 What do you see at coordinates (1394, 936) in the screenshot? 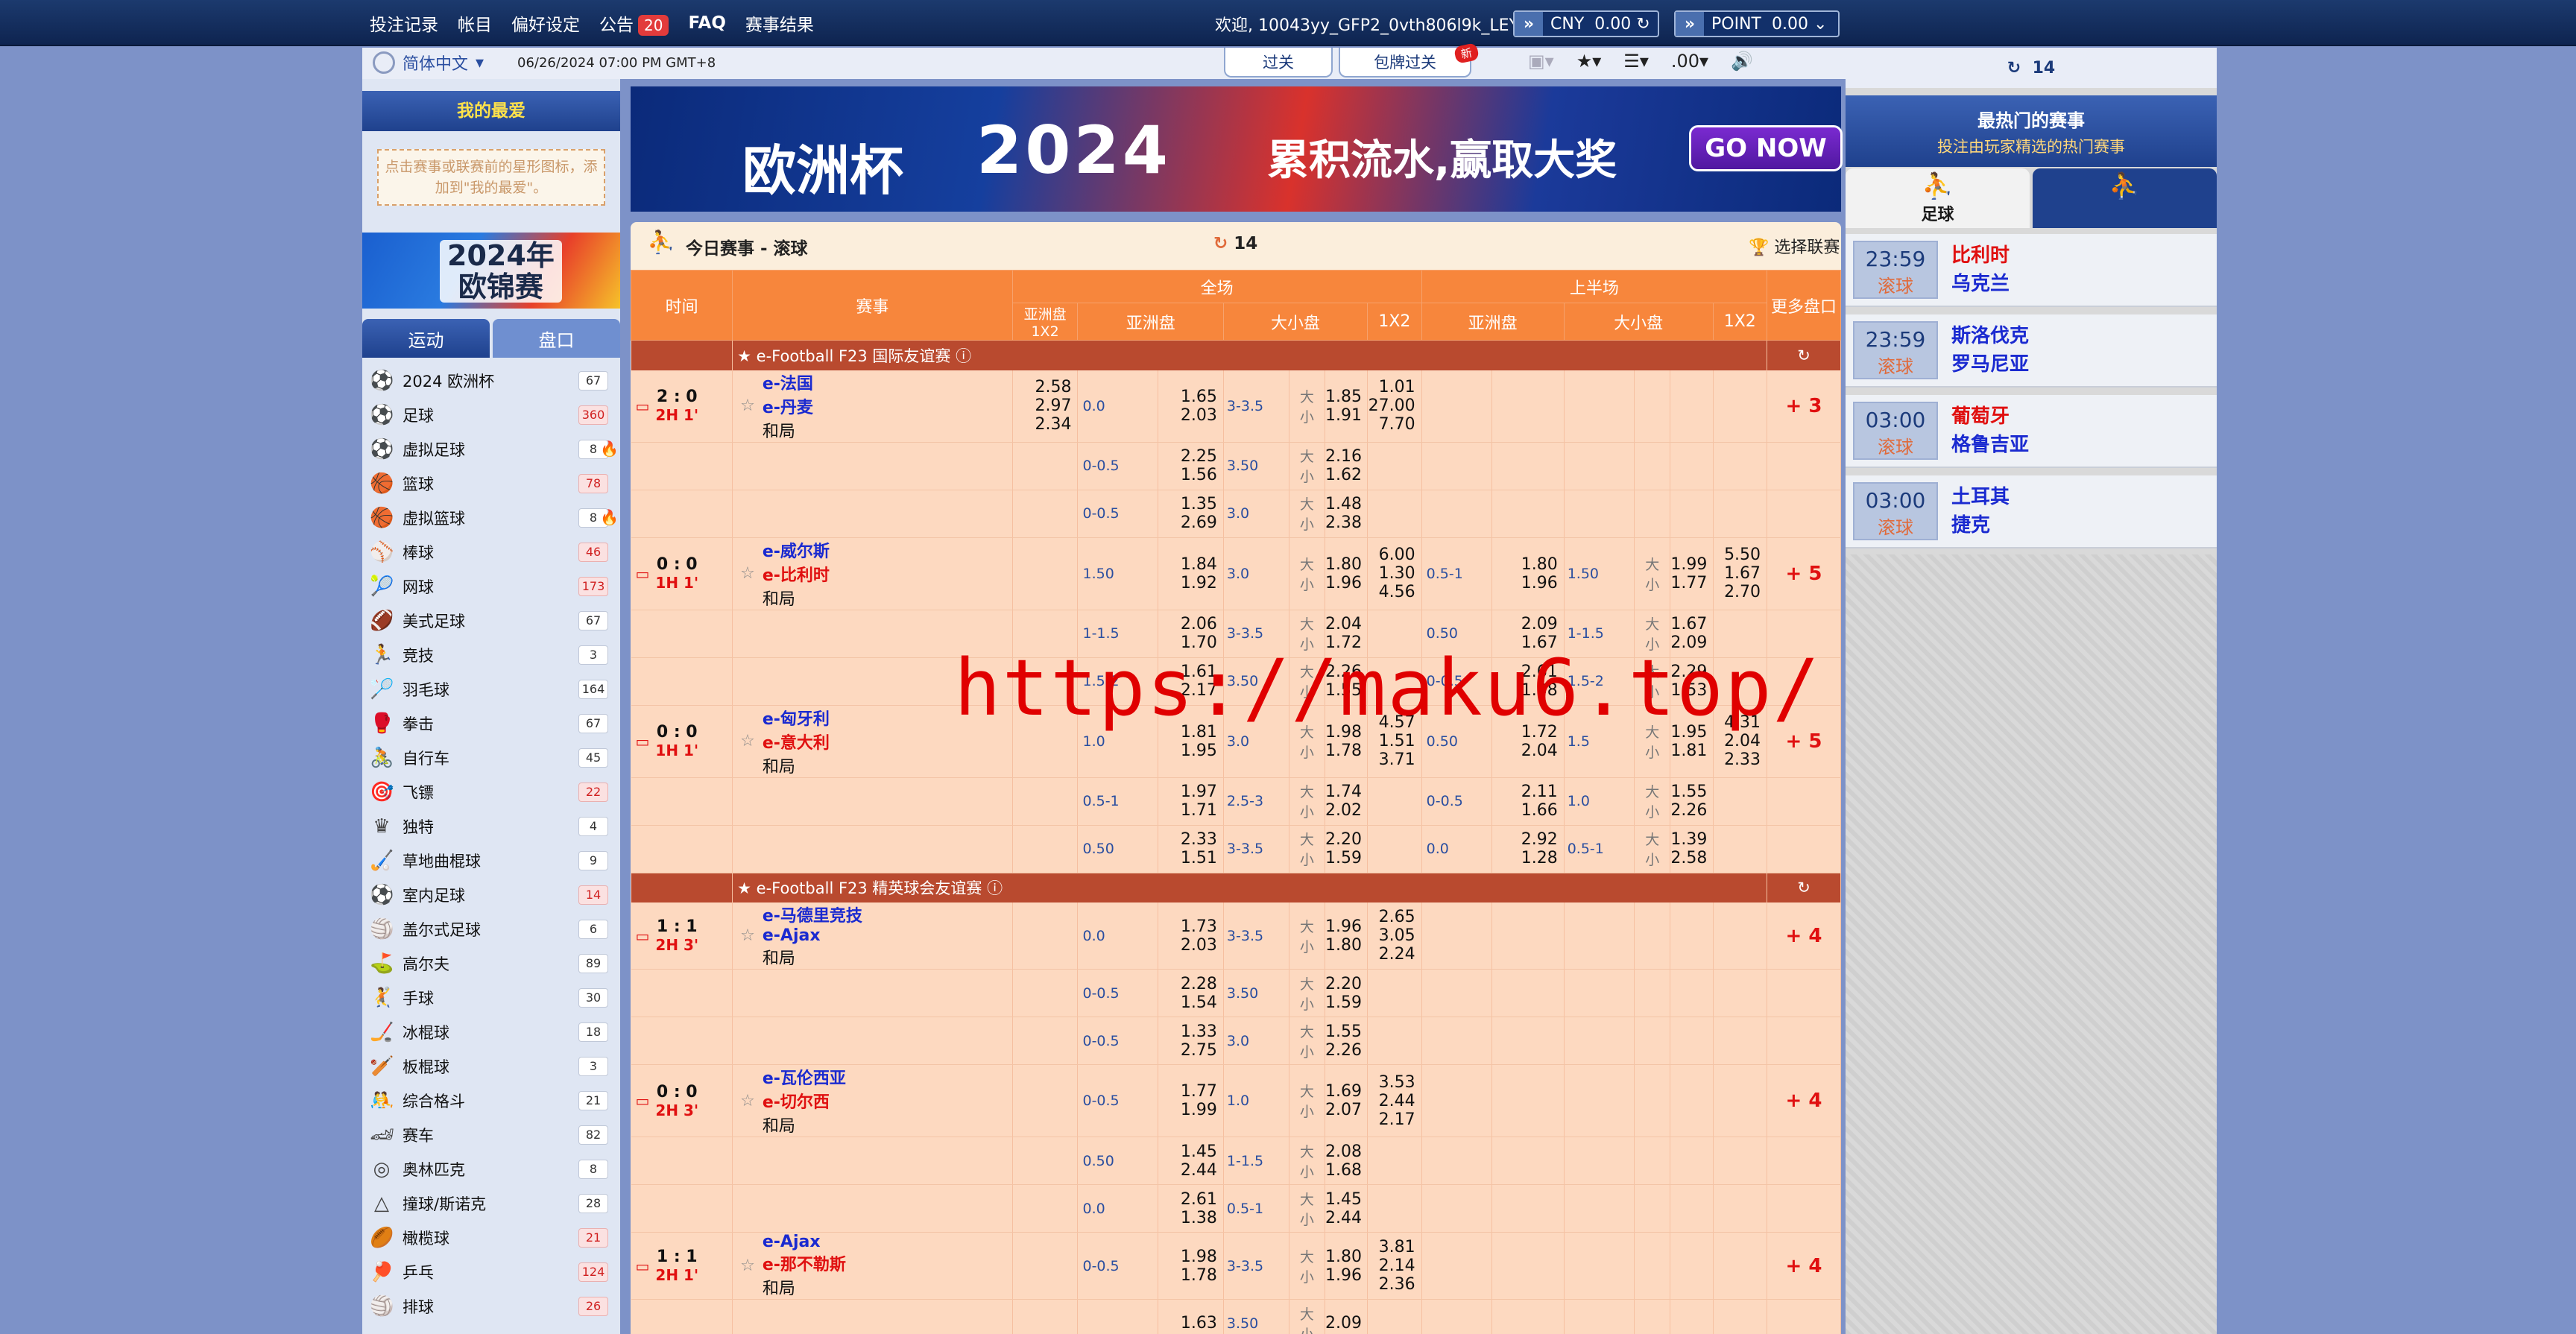
I see `1x2-odds: 2.65 3.05 2.24` at bounding box center [1394, 936].